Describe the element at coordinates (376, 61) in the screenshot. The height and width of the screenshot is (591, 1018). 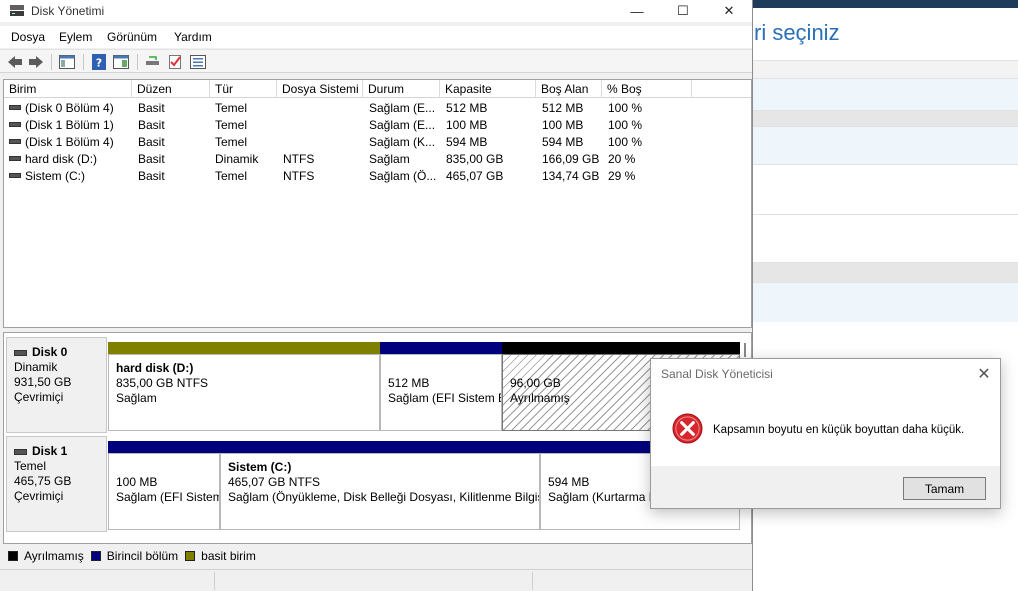
I see `toolbar: ?` at that location.